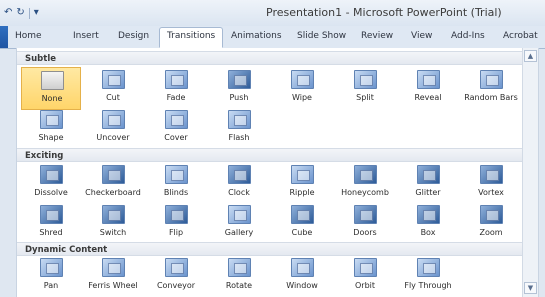 The height and width of the screenshot is (297, 545). I want to click on transition-doors: Doors, so click(365, 223).